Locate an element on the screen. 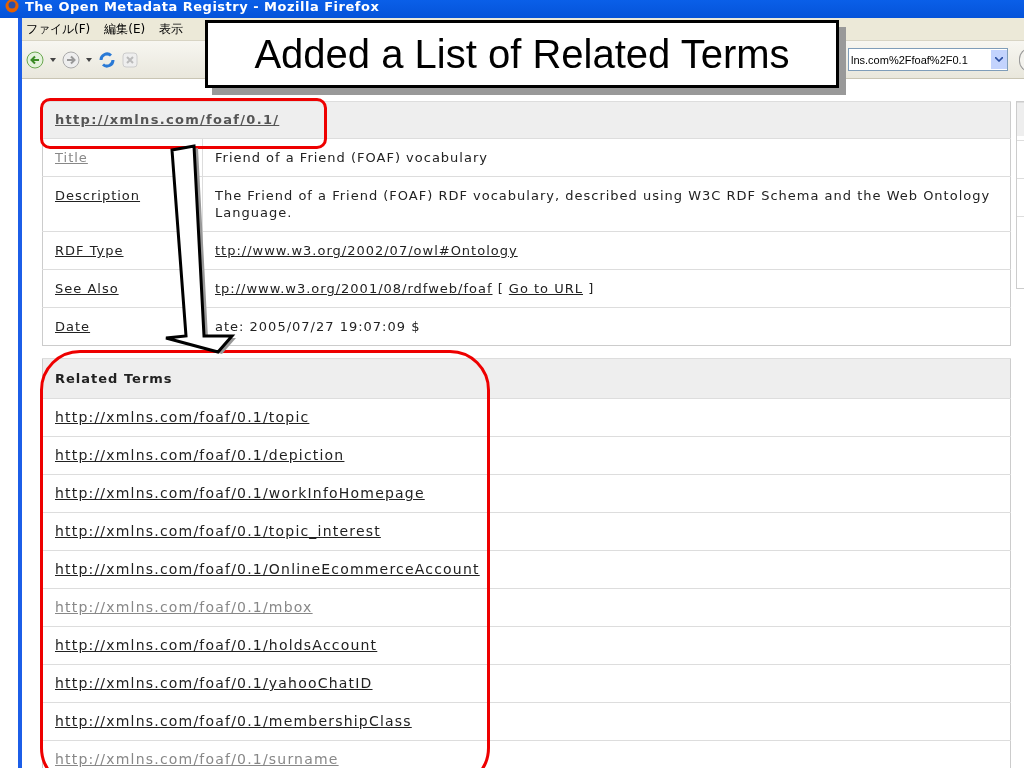  back-icon is located at coordinates (35, 59).